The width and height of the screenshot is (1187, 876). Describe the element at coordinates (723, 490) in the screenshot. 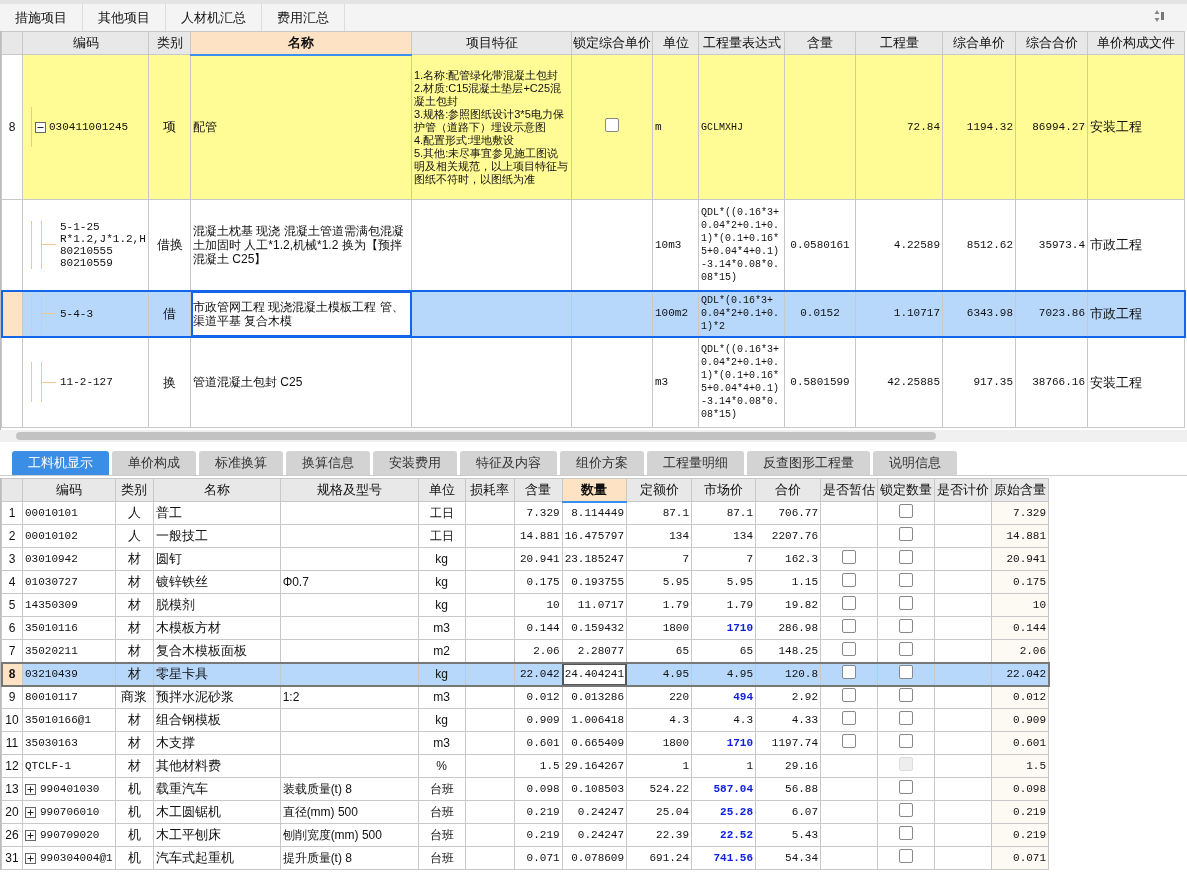

I see `column-header: 市场价` at that location.